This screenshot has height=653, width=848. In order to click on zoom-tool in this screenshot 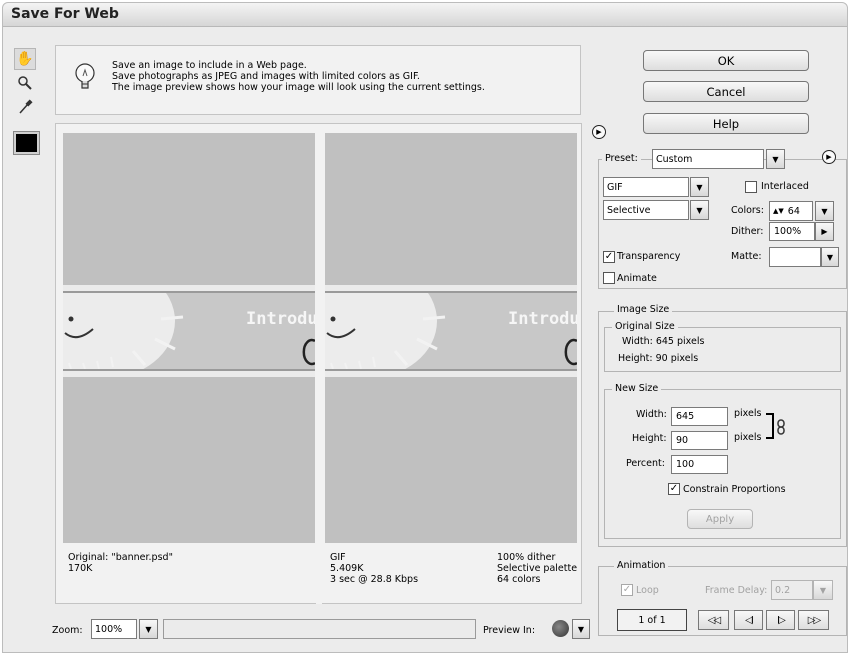, I will do `click(25, 83)`.